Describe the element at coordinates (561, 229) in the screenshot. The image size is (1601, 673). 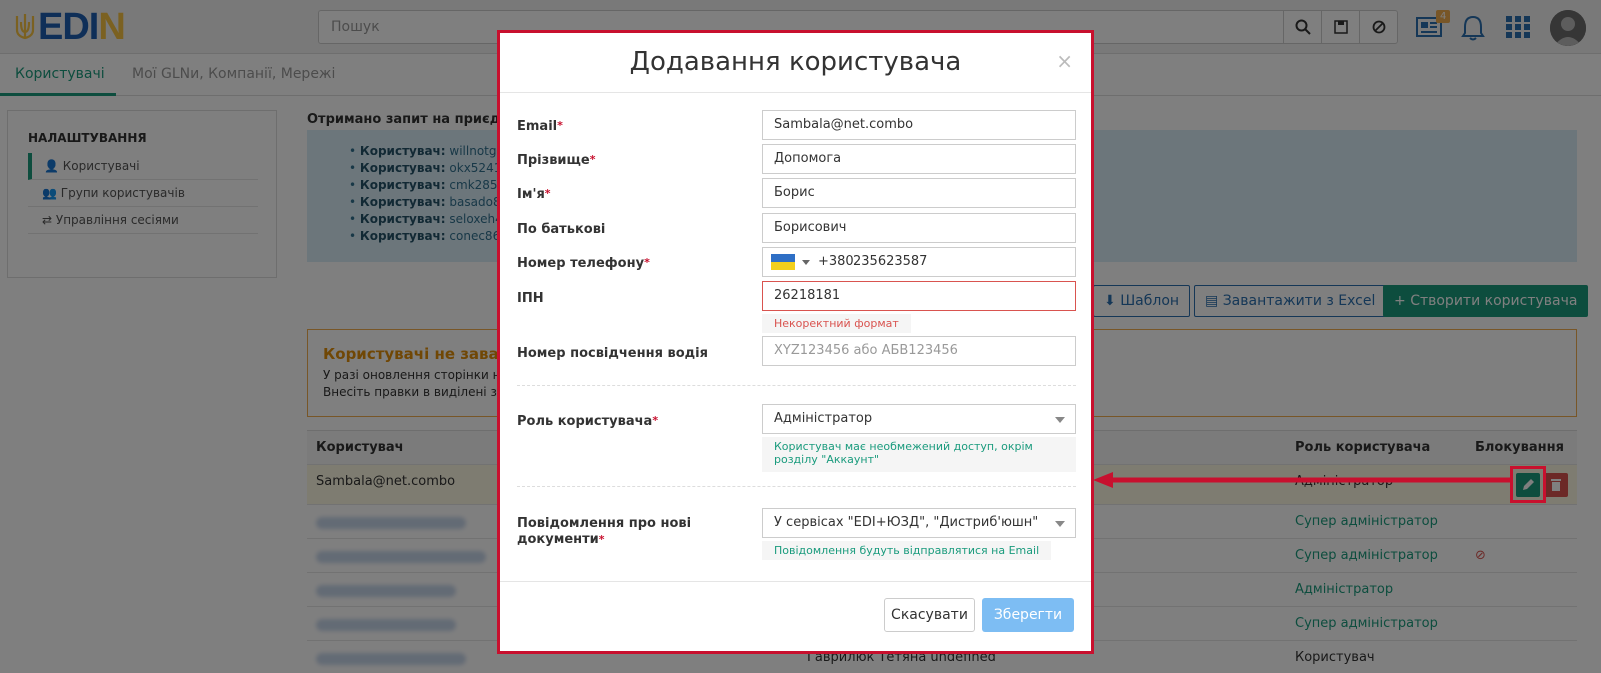
I see `patronymic-label: По батькові` at that location.